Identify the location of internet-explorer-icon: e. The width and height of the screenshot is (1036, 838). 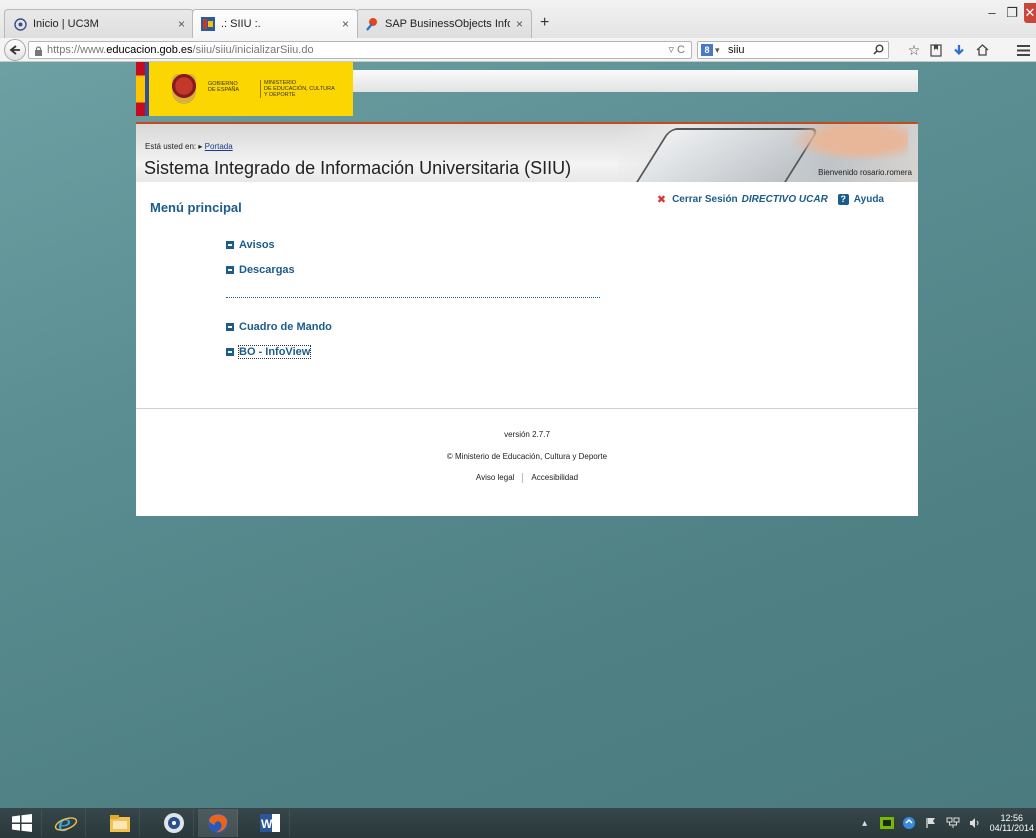
(65, 823).